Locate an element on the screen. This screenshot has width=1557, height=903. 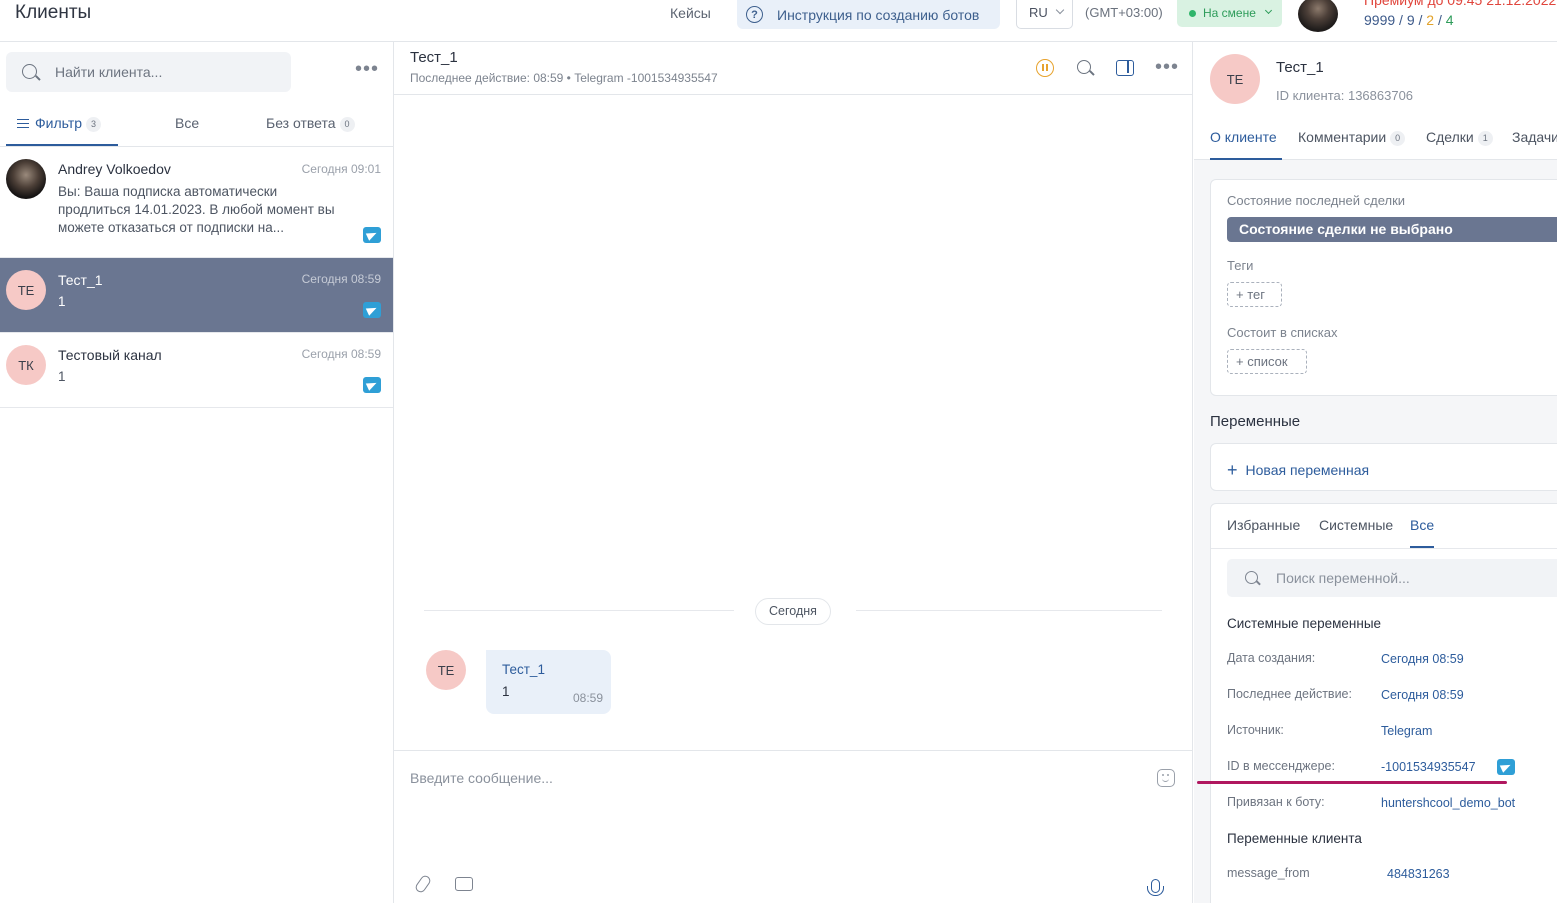
shift-status-dropdown: На смене is located at coordinates (1229, 13).